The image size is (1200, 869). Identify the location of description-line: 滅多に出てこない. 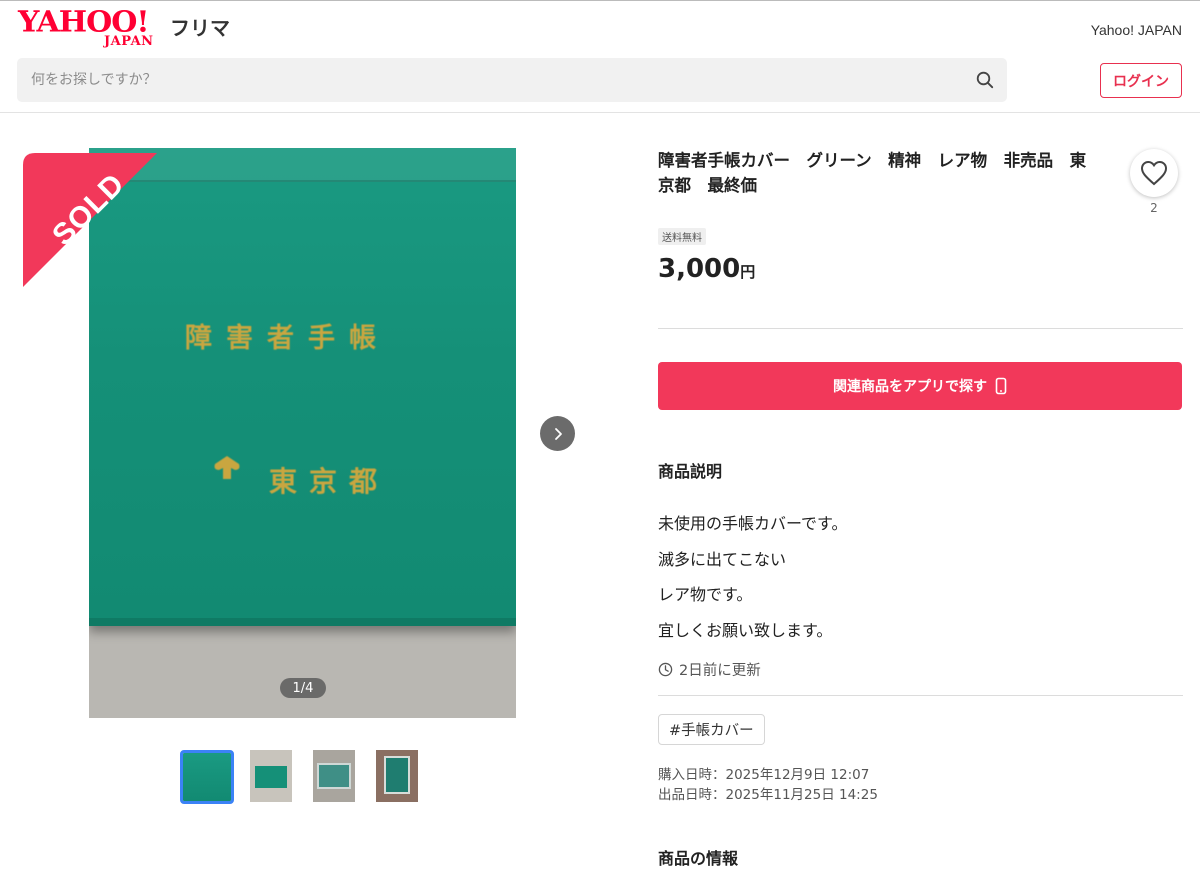
(722, 559).